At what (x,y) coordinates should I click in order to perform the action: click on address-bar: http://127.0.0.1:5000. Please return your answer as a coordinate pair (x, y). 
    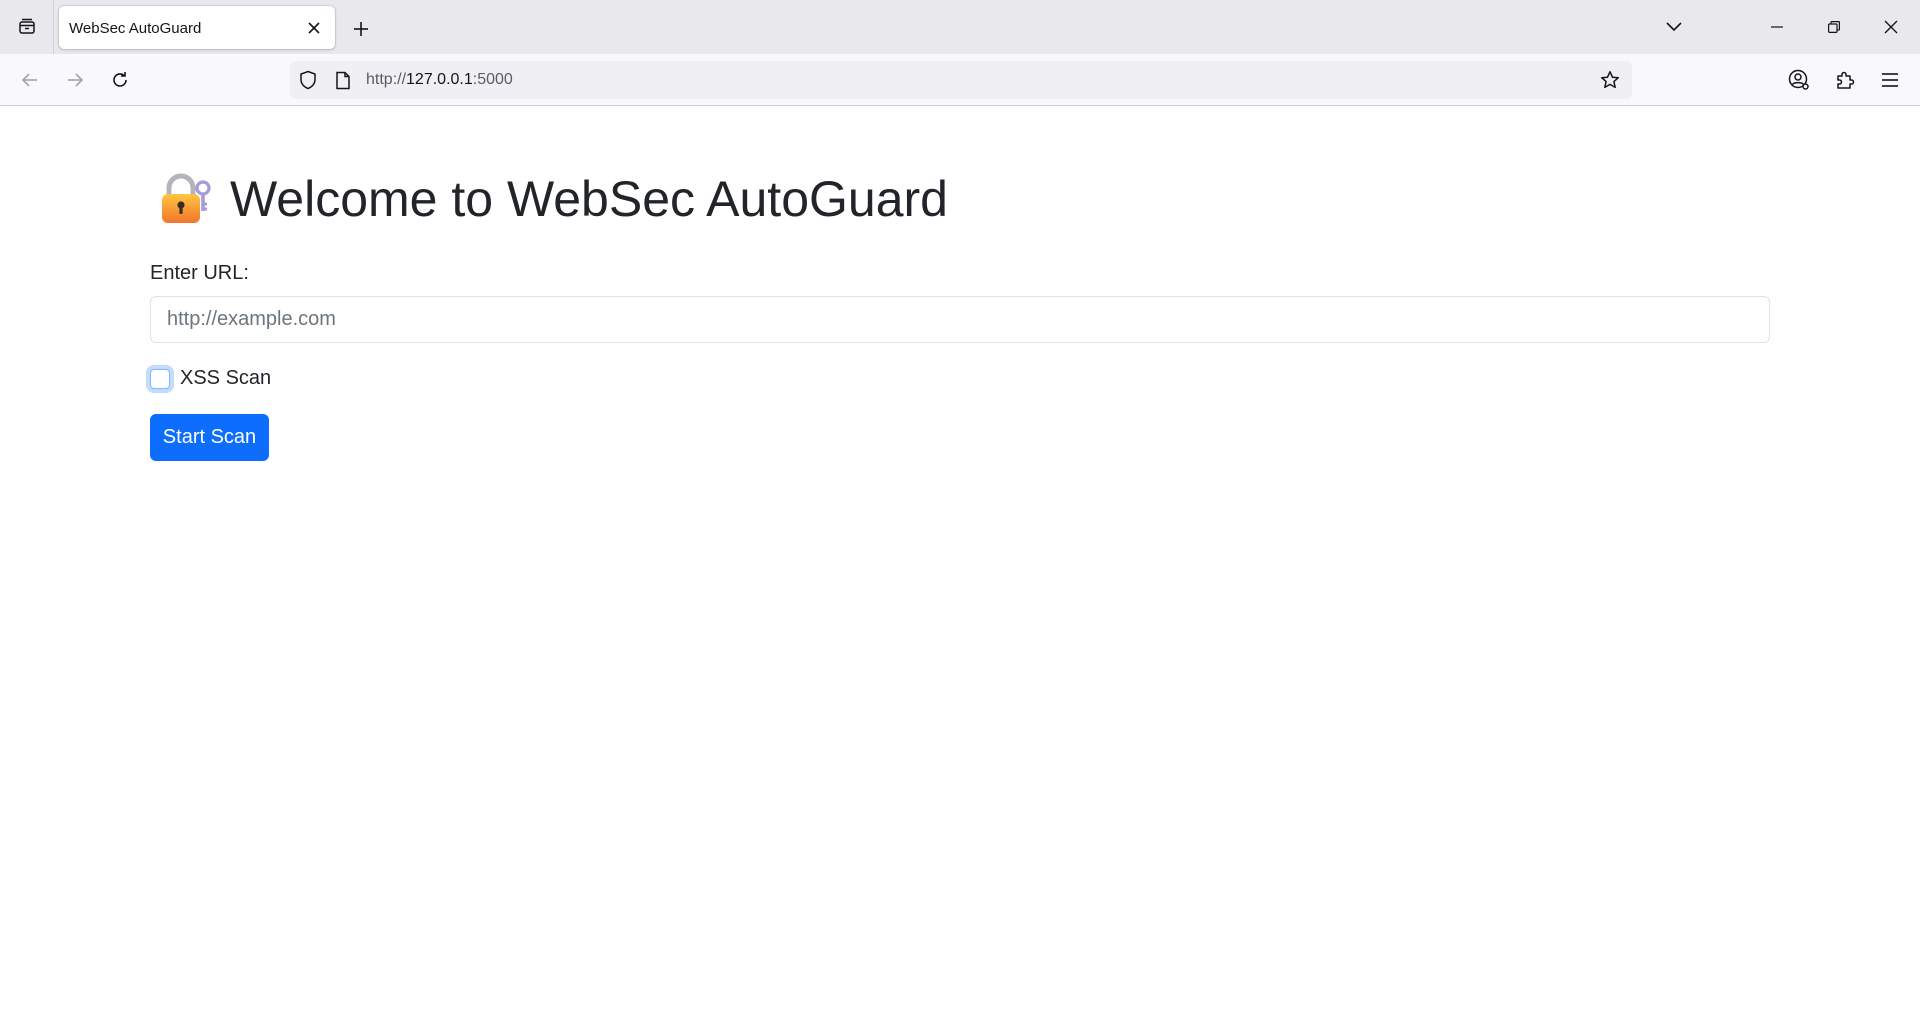
    Looking at the image, I should click on (961, 80).